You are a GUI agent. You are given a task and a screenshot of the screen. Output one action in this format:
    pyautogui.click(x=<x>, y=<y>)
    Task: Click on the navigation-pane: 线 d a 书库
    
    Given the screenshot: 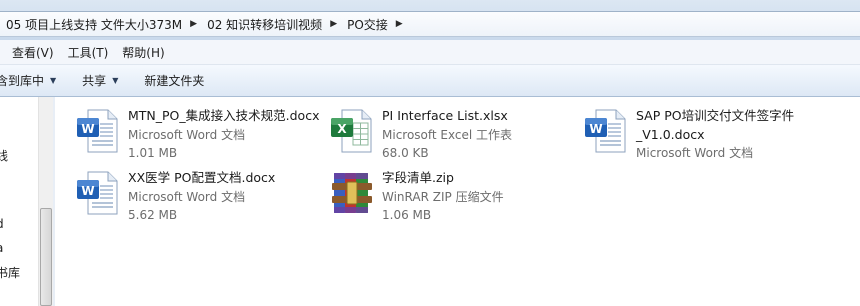 What is the action you would take?
    pyautogui.click(x=19, y=201)
    